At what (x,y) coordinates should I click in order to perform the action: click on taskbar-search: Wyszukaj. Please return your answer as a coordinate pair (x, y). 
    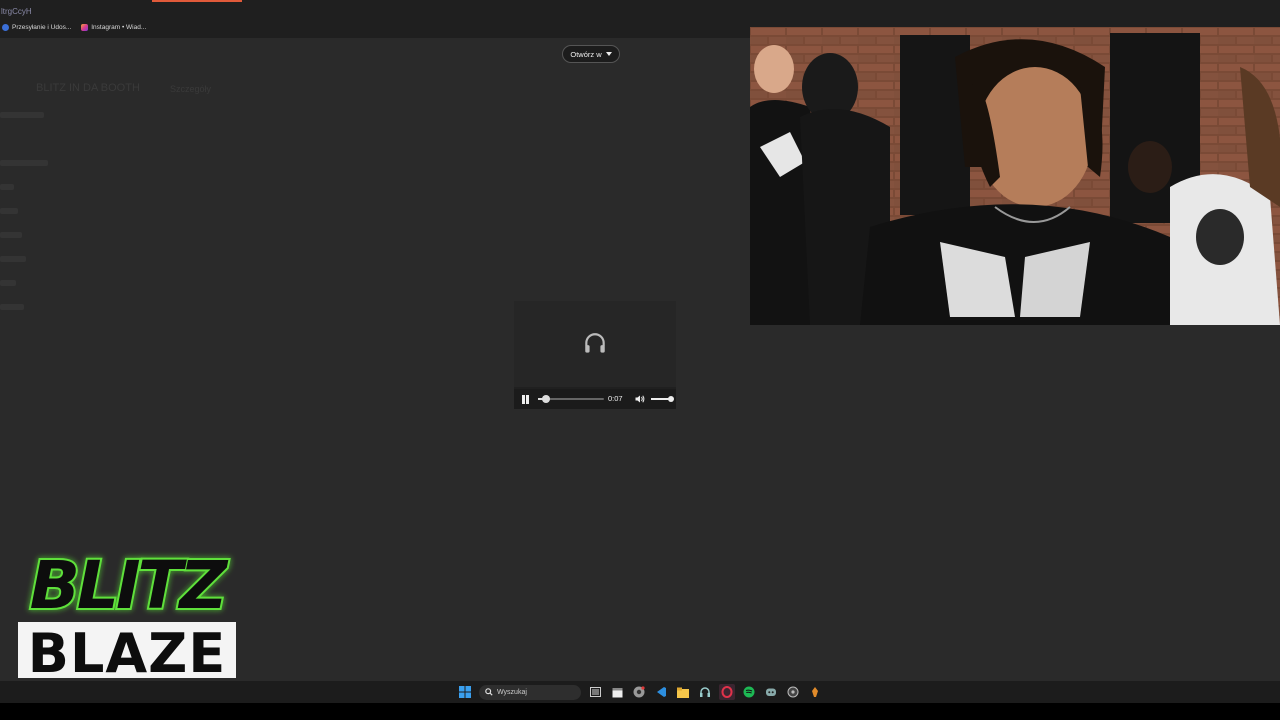
    Looking at the image, I should click on (530, 692).